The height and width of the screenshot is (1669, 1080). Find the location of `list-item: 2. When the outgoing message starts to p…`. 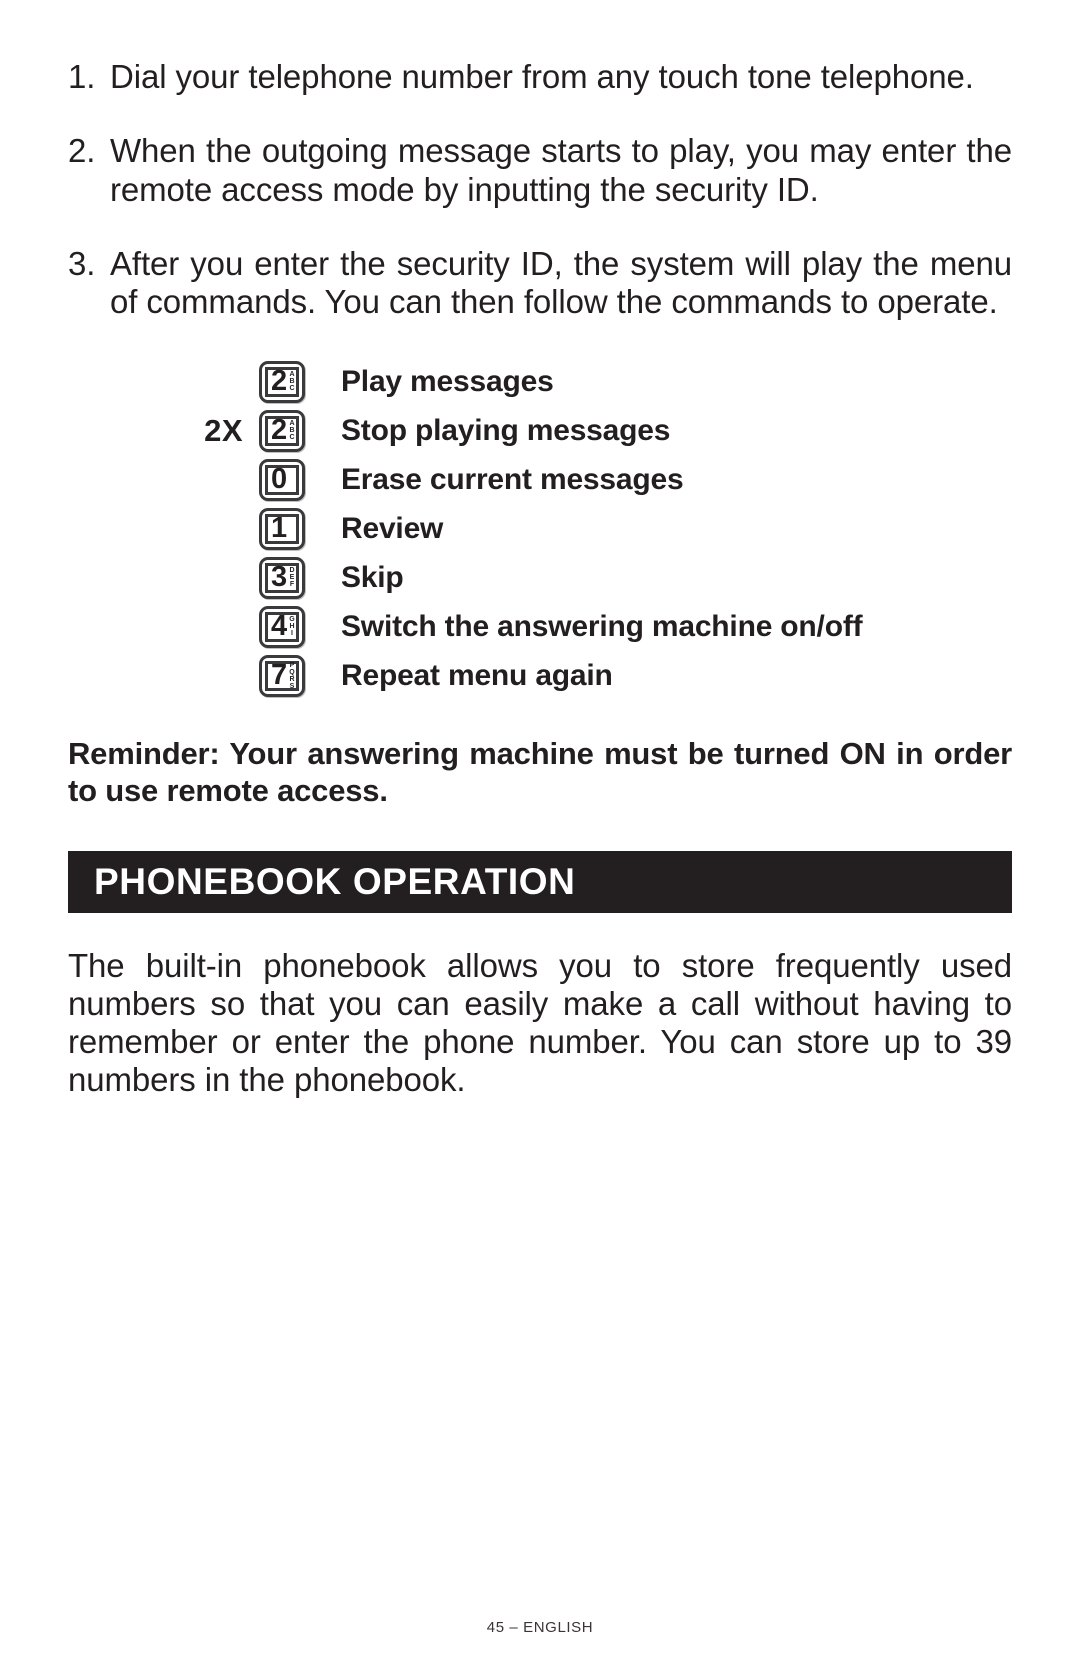

list-item: 2. When the outgoing message starts to p… is located at coordinates (540, 170).